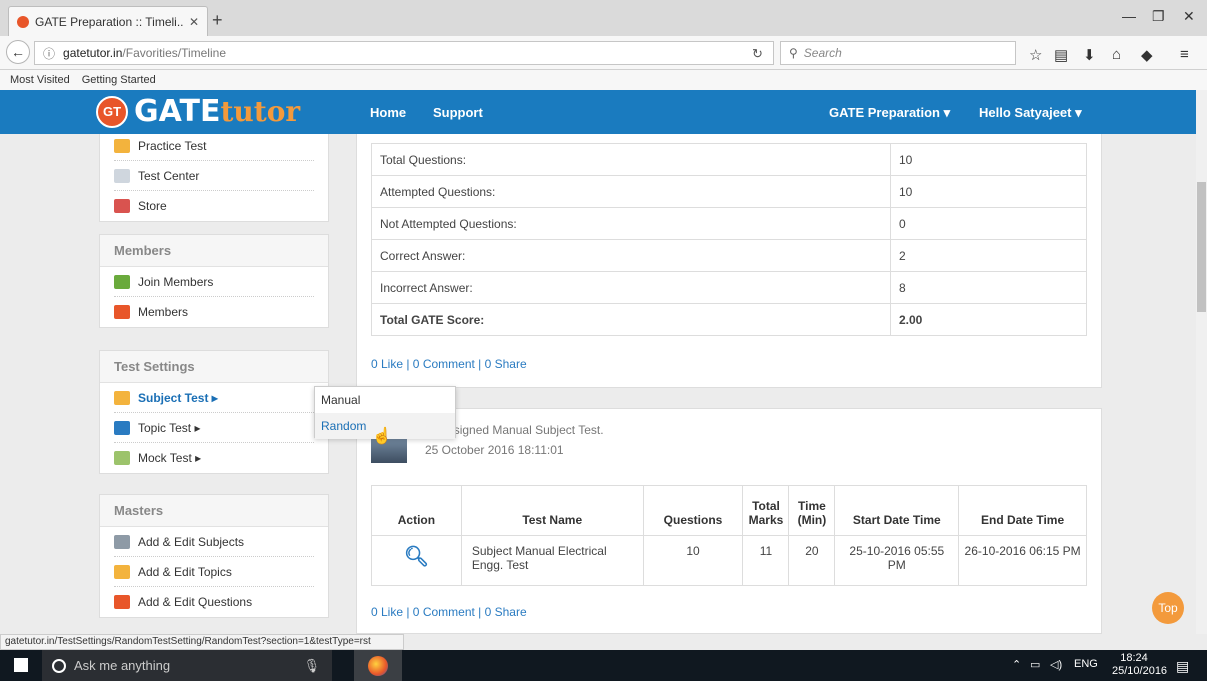 This screenshot has width=1207, height=681. Describe the element at coordinates (170, 458) in the screenshot. I see `sidebar-item-label: Mock Test ▸` at that location.